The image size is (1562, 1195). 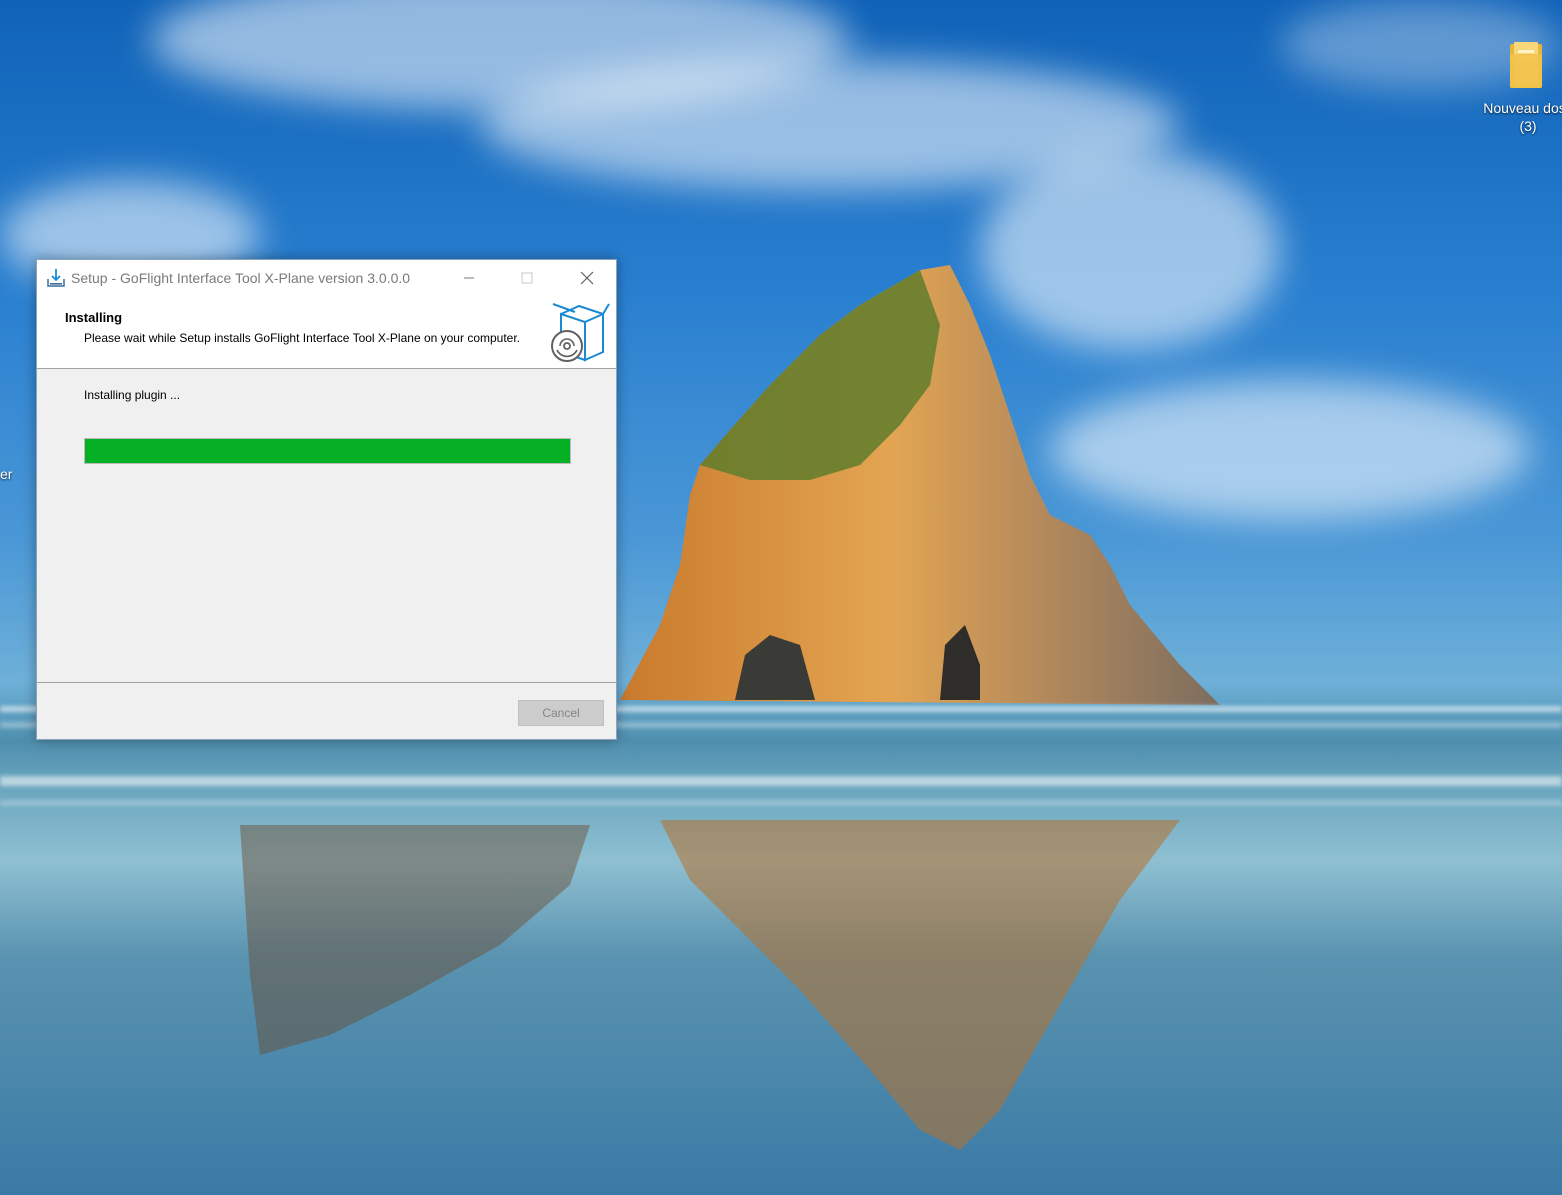 I want to click on maximize-button, so click(x=527, y=278).